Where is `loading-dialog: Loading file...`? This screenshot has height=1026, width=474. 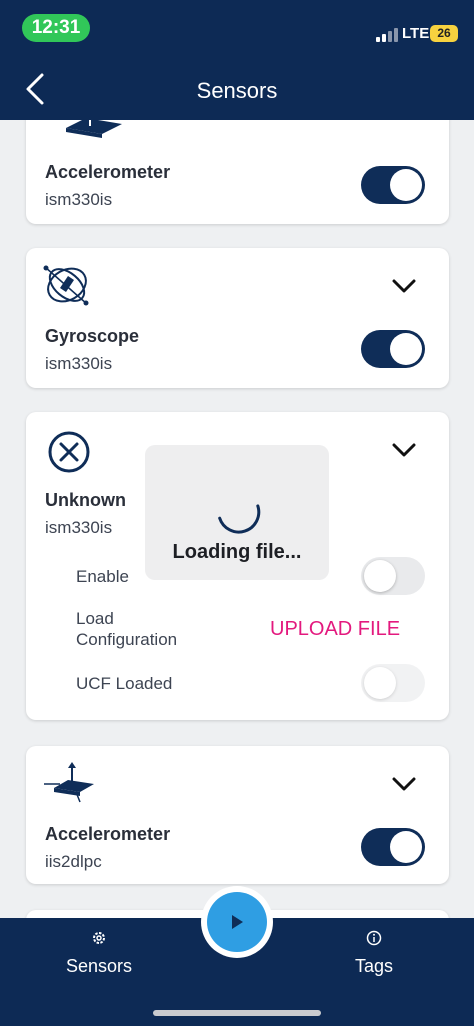
loading-dialog: Loading file... is located at coordinates (237, 512).